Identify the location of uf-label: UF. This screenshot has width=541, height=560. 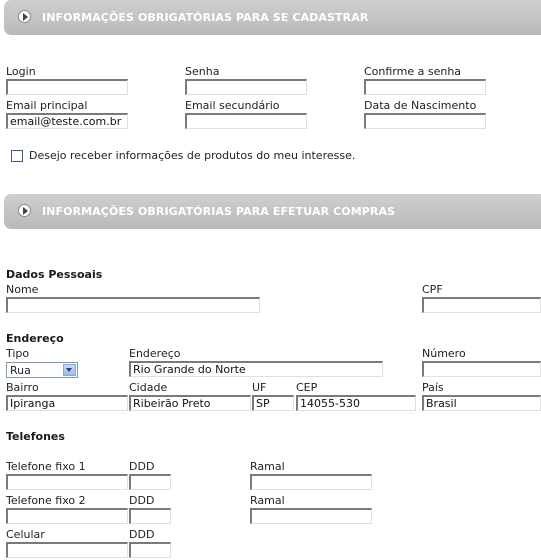
(259, 387).